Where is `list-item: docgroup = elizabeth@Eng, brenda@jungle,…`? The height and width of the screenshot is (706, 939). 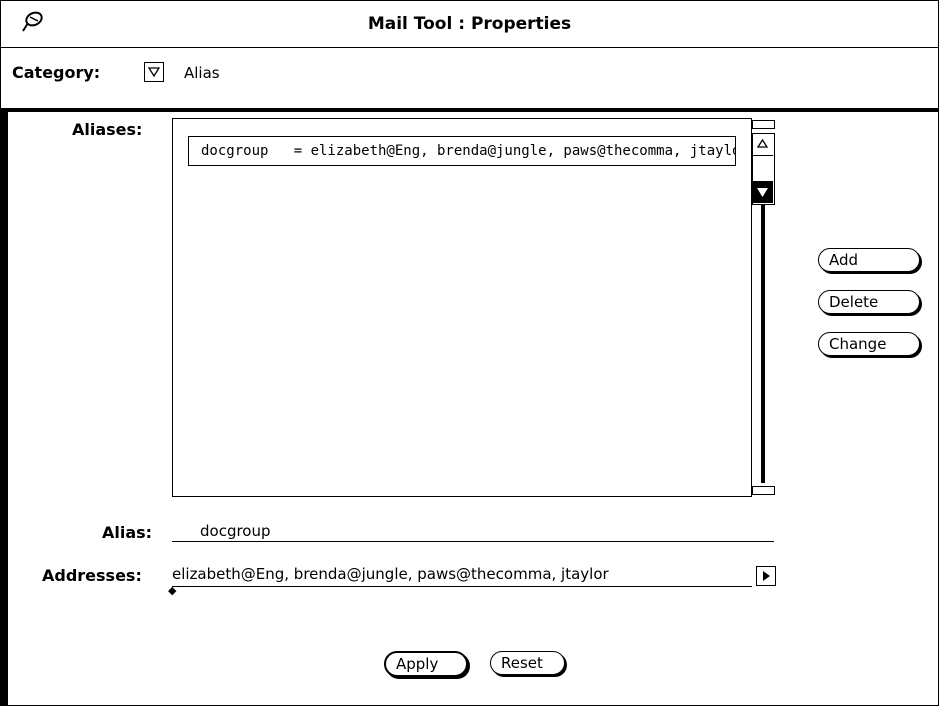
list-item: docgroup = elizabeth@Eng, brenda@jungle,… is located at coordinates (462, 151).